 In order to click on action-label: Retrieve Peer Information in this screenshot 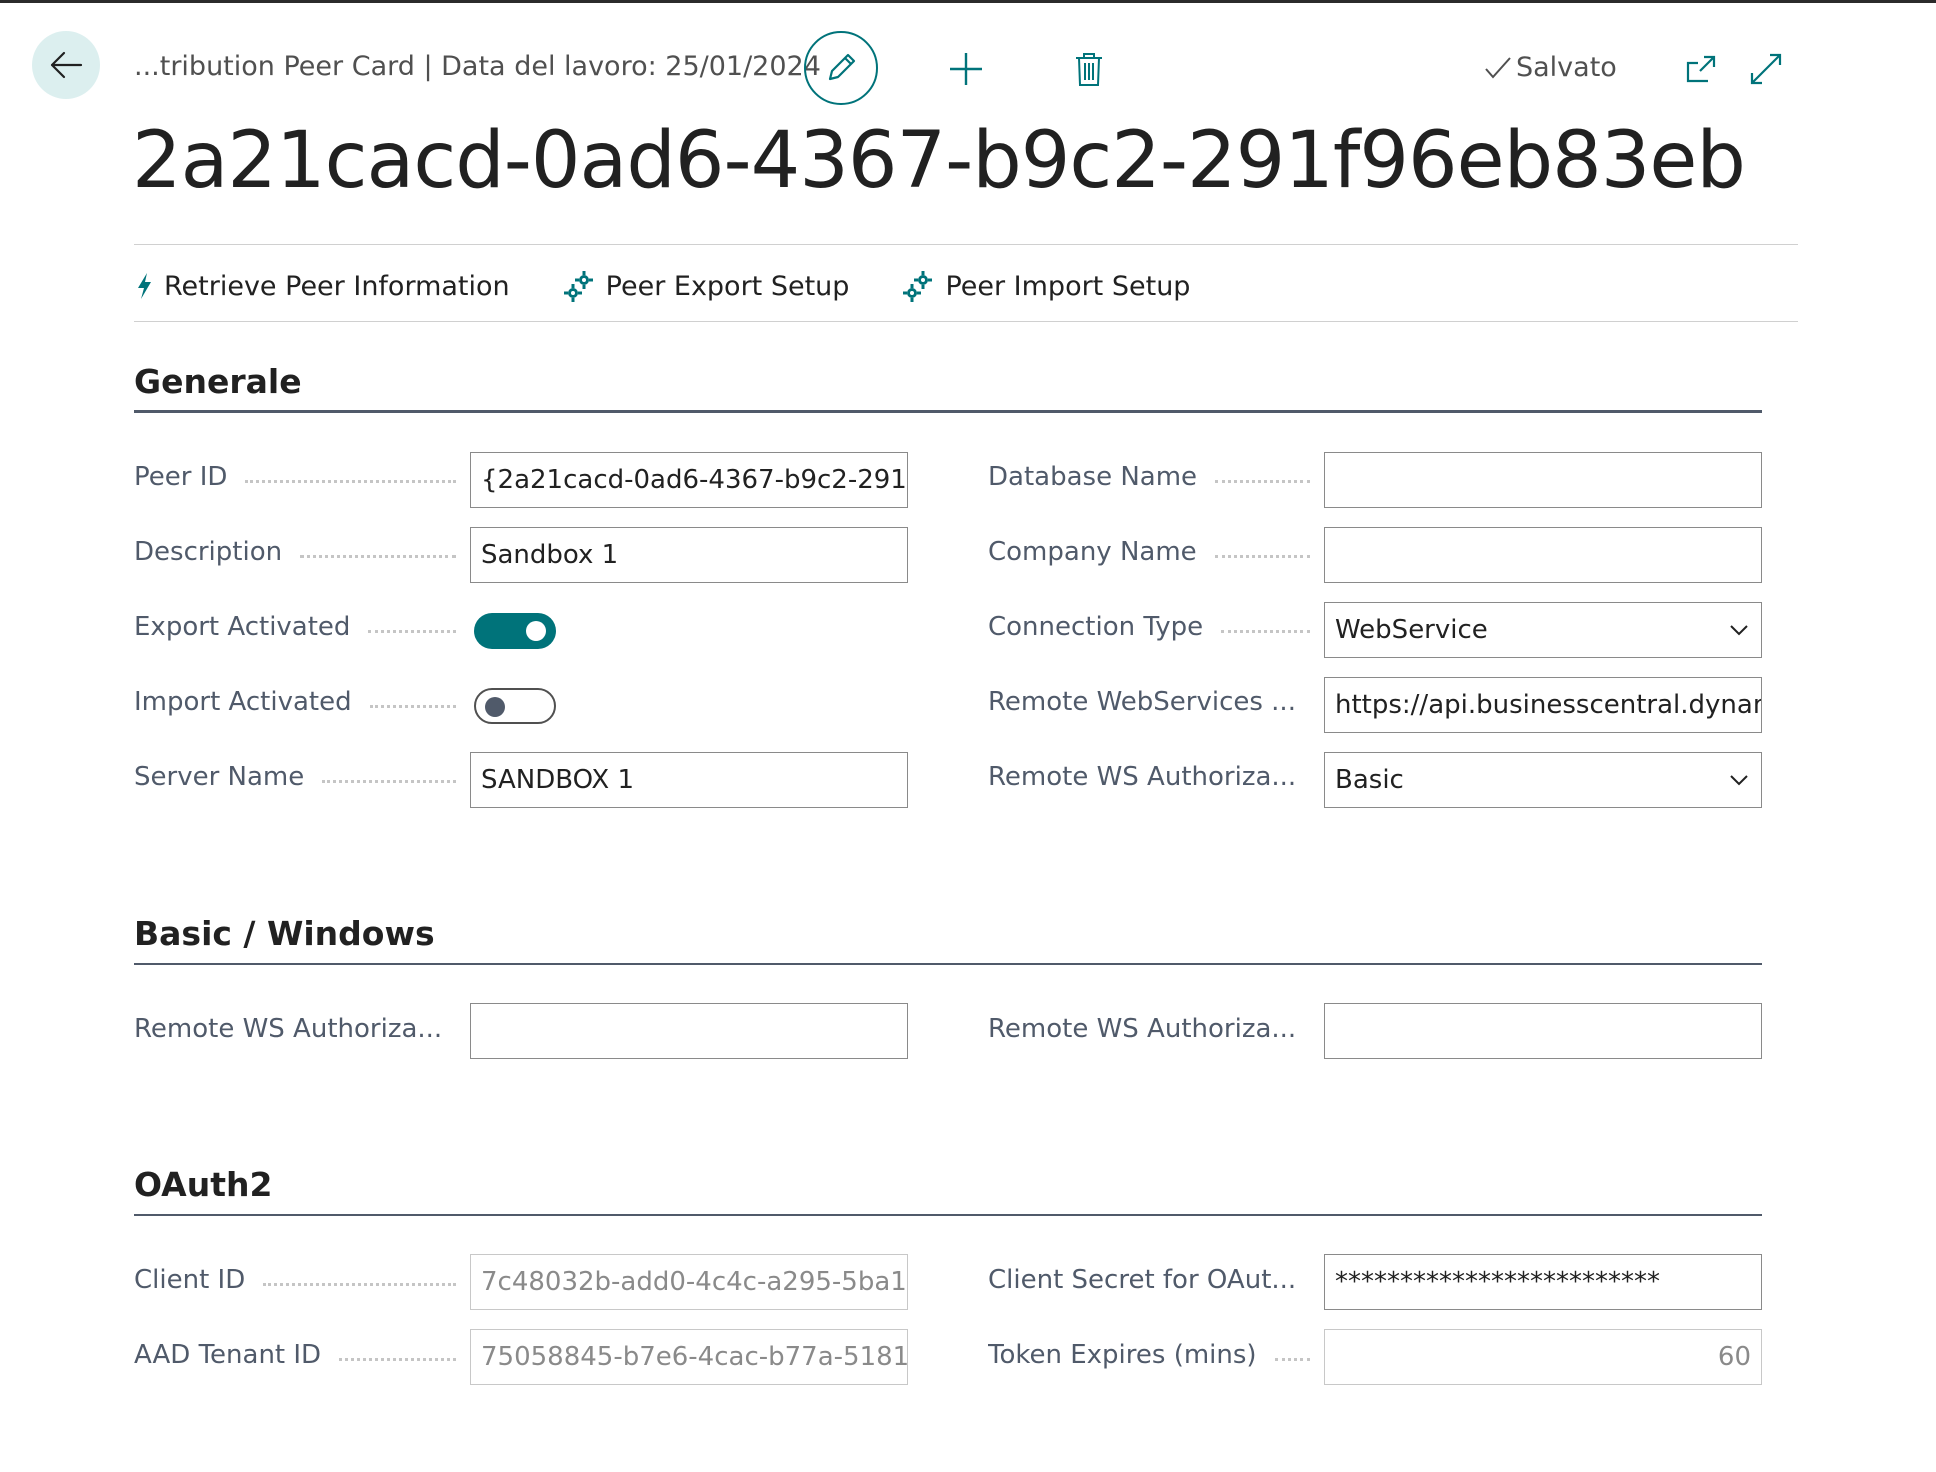, I will do `click(337, 286)`.